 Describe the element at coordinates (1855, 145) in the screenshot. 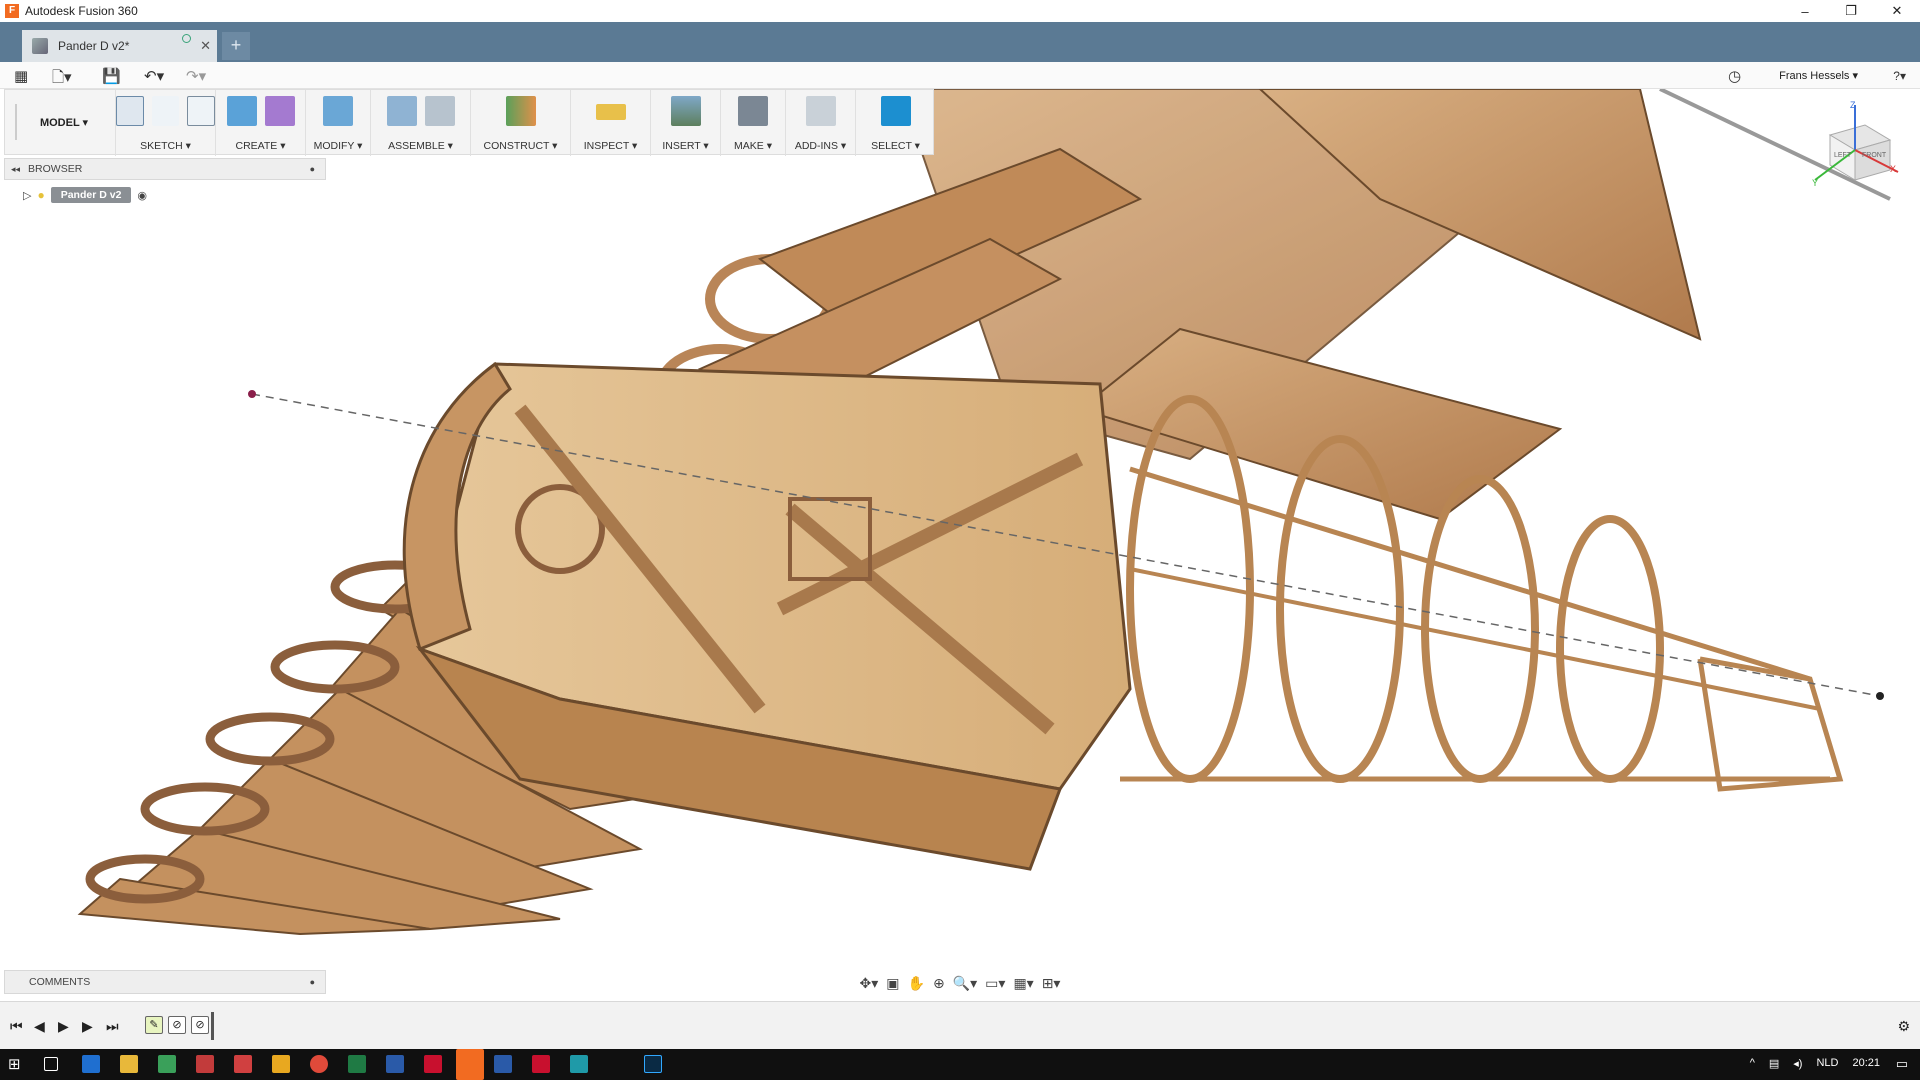

I see `viewcube: LEFT FRONT Z X Y` at that location.